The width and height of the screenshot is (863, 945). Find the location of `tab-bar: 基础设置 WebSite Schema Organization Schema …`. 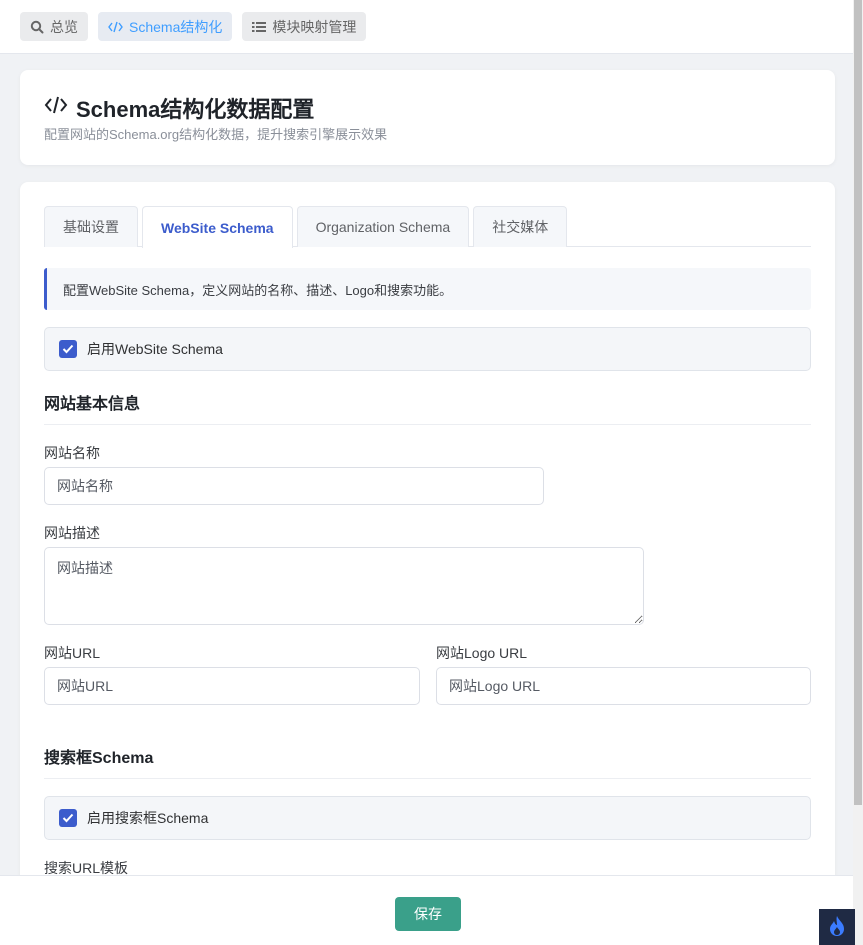

tab-bar: 基础设置 WebSite Schema Organization Schema … is located at coordinates (427, 227).